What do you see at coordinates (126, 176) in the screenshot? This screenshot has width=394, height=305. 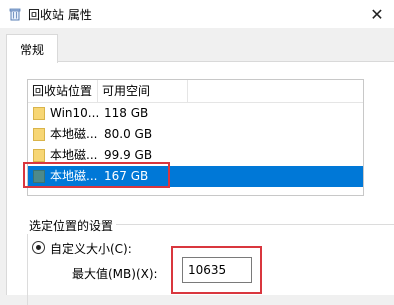 I see `free-space: 167 GB` at bounding box center [126, 176].